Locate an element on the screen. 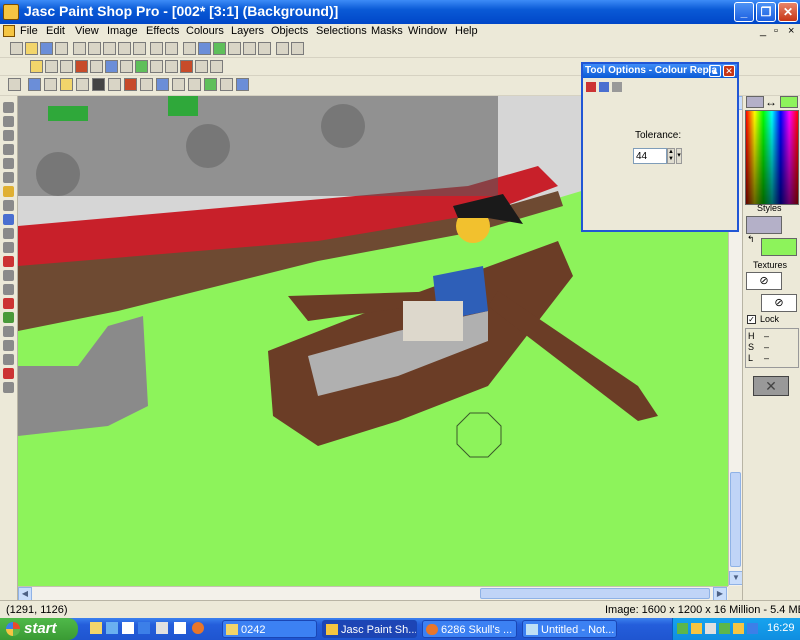  menu-layers: Layers is located at coordinates (247, 31).